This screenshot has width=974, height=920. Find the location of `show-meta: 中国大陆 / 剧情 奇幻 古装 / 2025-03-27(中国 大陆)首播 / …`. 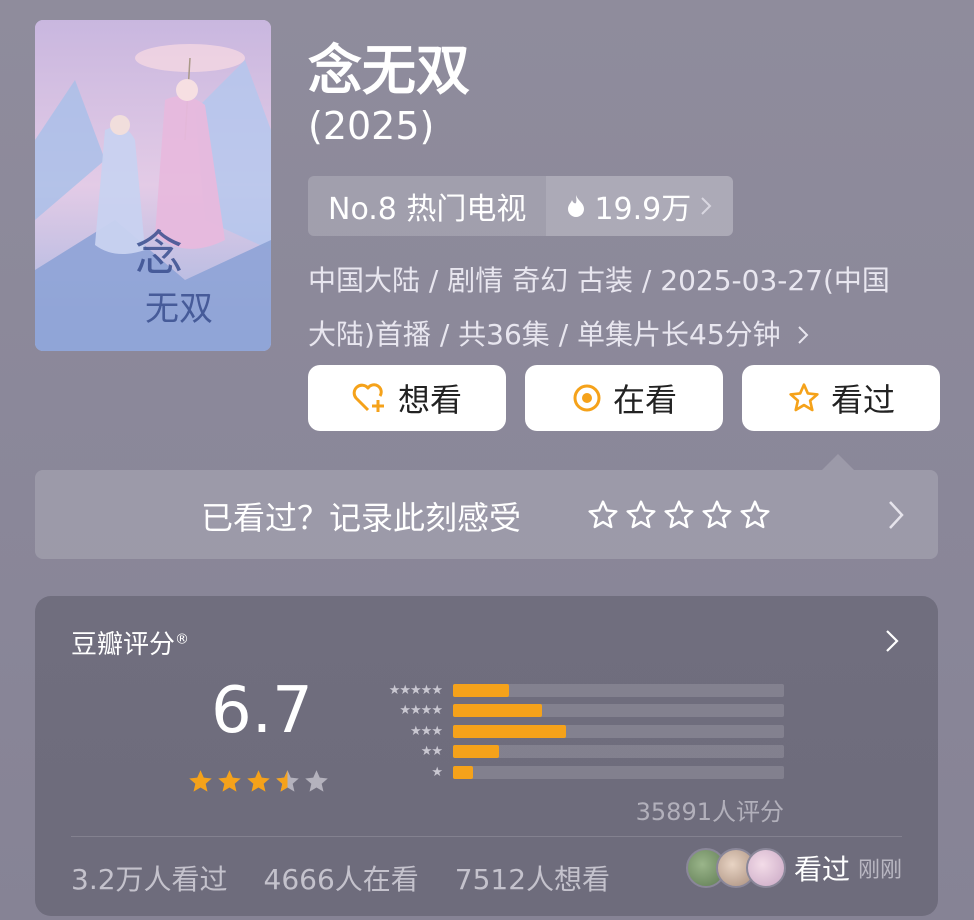

show-meta: 中国大陆 / 剧情 奇幻 古装 / 2025-03-27(中国 大陆)首播 / … is located at coordinates (628, 308).